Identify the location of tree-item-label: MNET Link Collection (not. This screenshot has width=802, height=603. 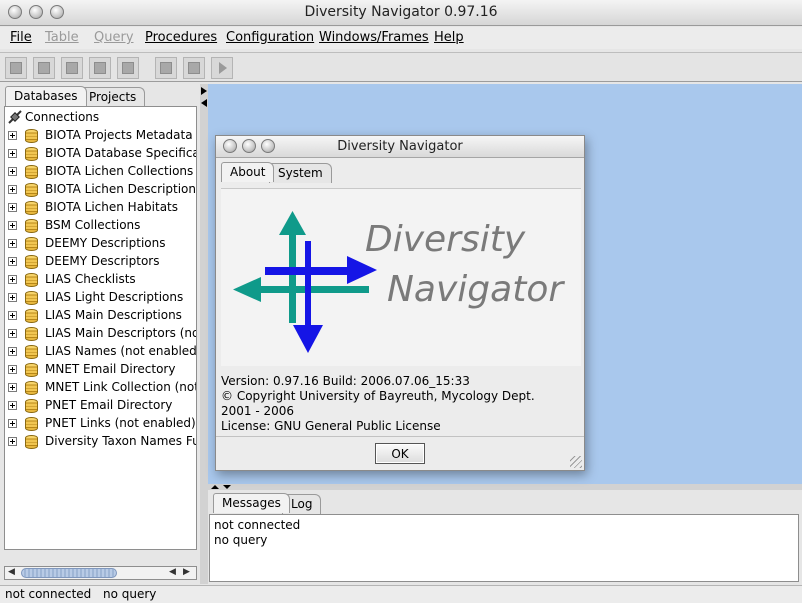
(121, 387).